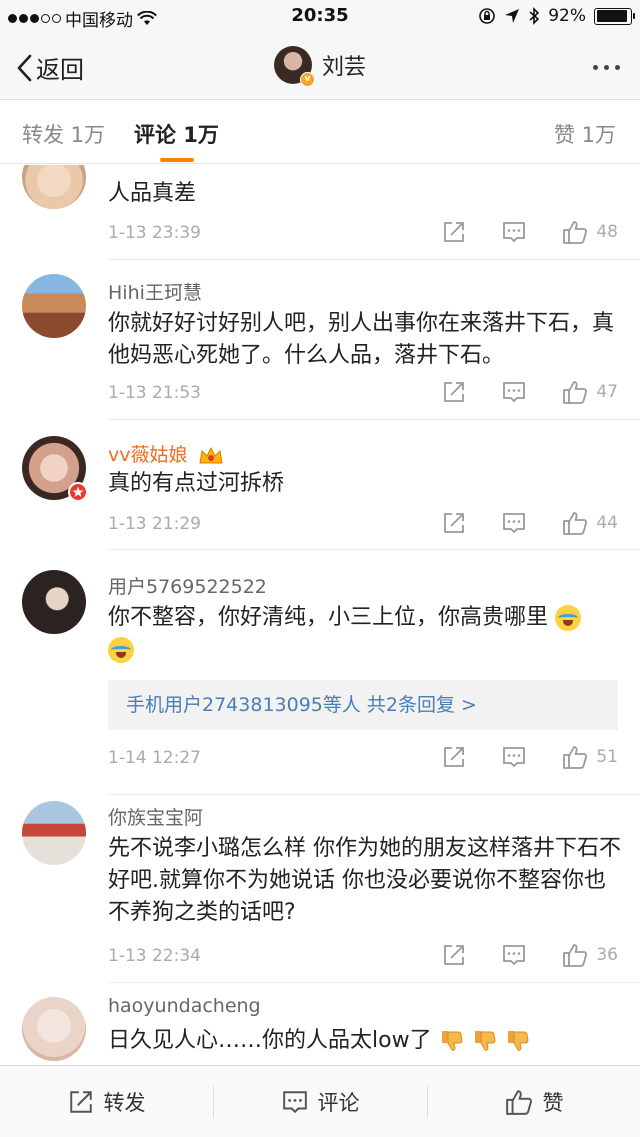  I want to click on comment-time: 1-13 21:53, so click(154, 393).